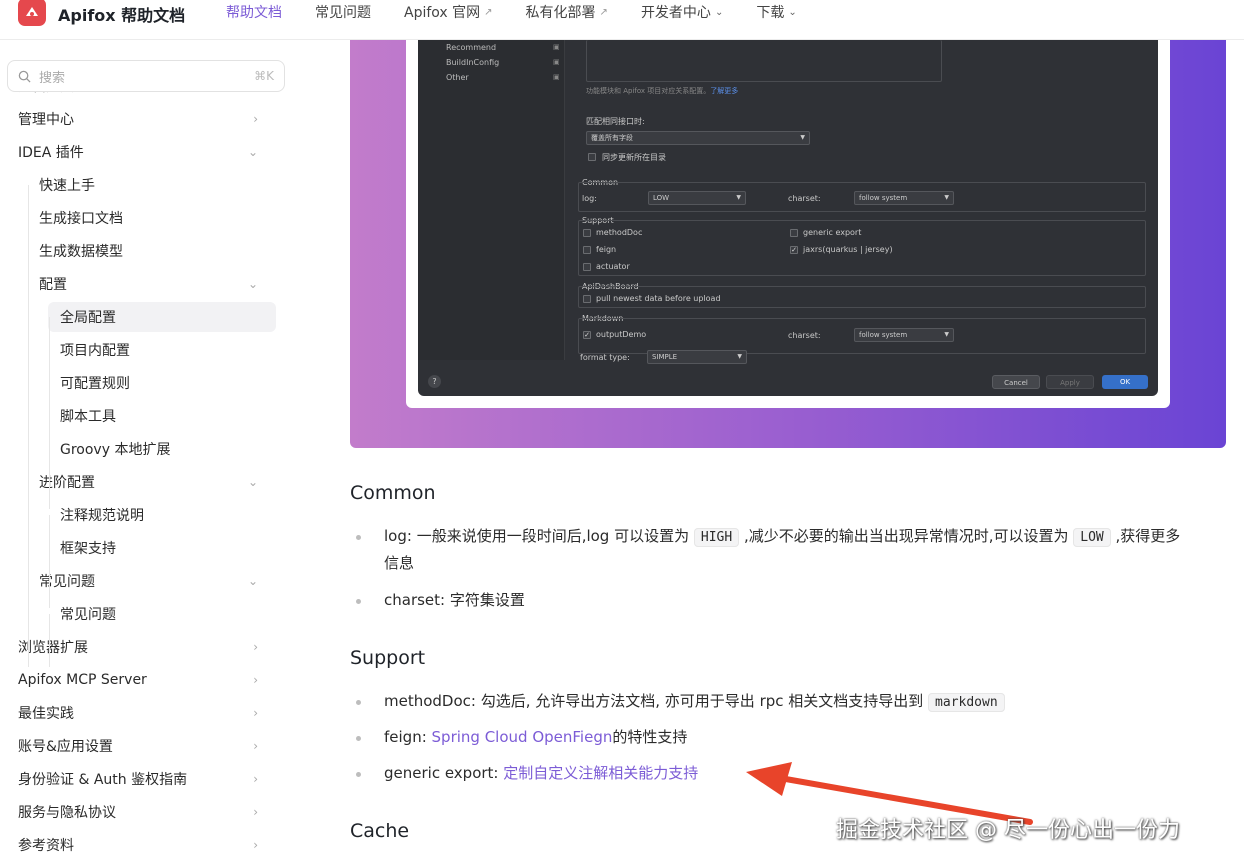 This screenshot has width=1244, height=866. What do you see at coordinates (67, 813) in the screenshot?
I see `sidebar-item-label: 服务与隐私协议` at bounding box center [67, 813].